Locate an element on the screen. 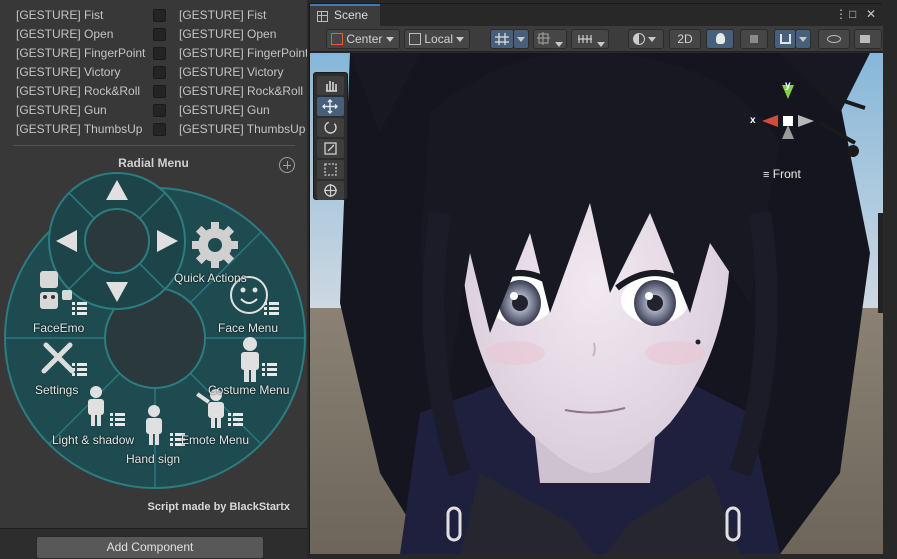 Image resolution: width=897 pixels, height=559 pixels. view-orientation-text: Front is located at coordinates (786, 174).